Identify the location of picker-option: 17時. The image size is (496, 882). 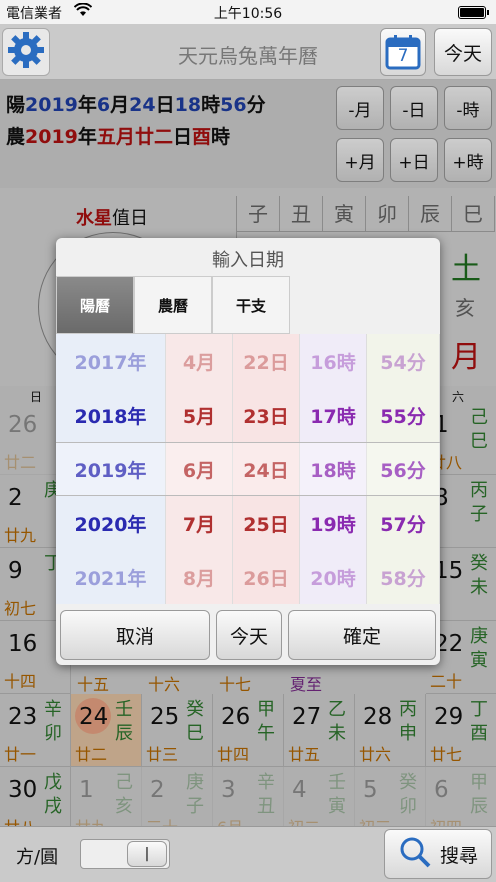
(333, 415).